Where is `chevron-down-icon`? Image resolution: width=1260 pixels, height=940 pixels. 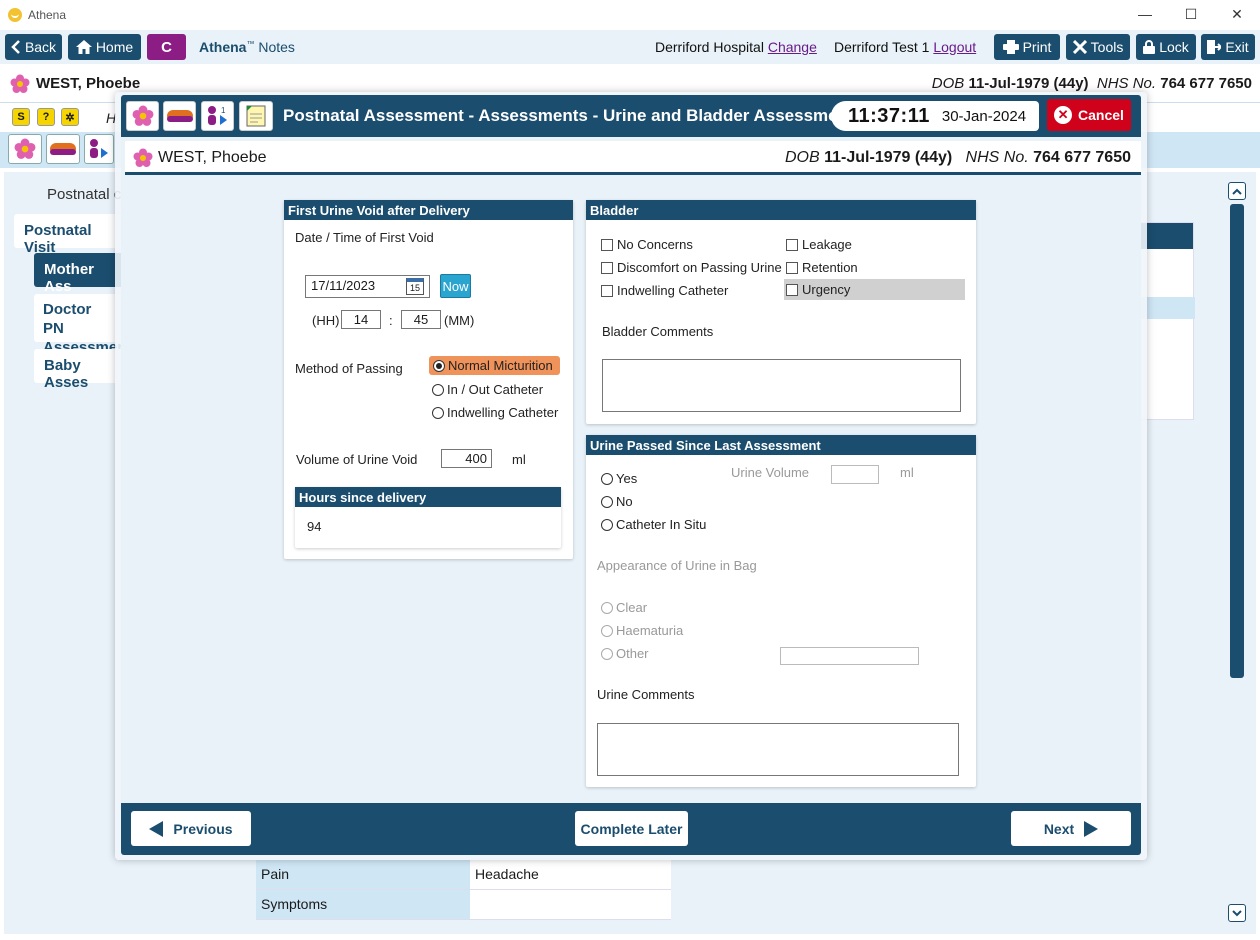 chevron-down-icon is located at coordinates (1237, 912).